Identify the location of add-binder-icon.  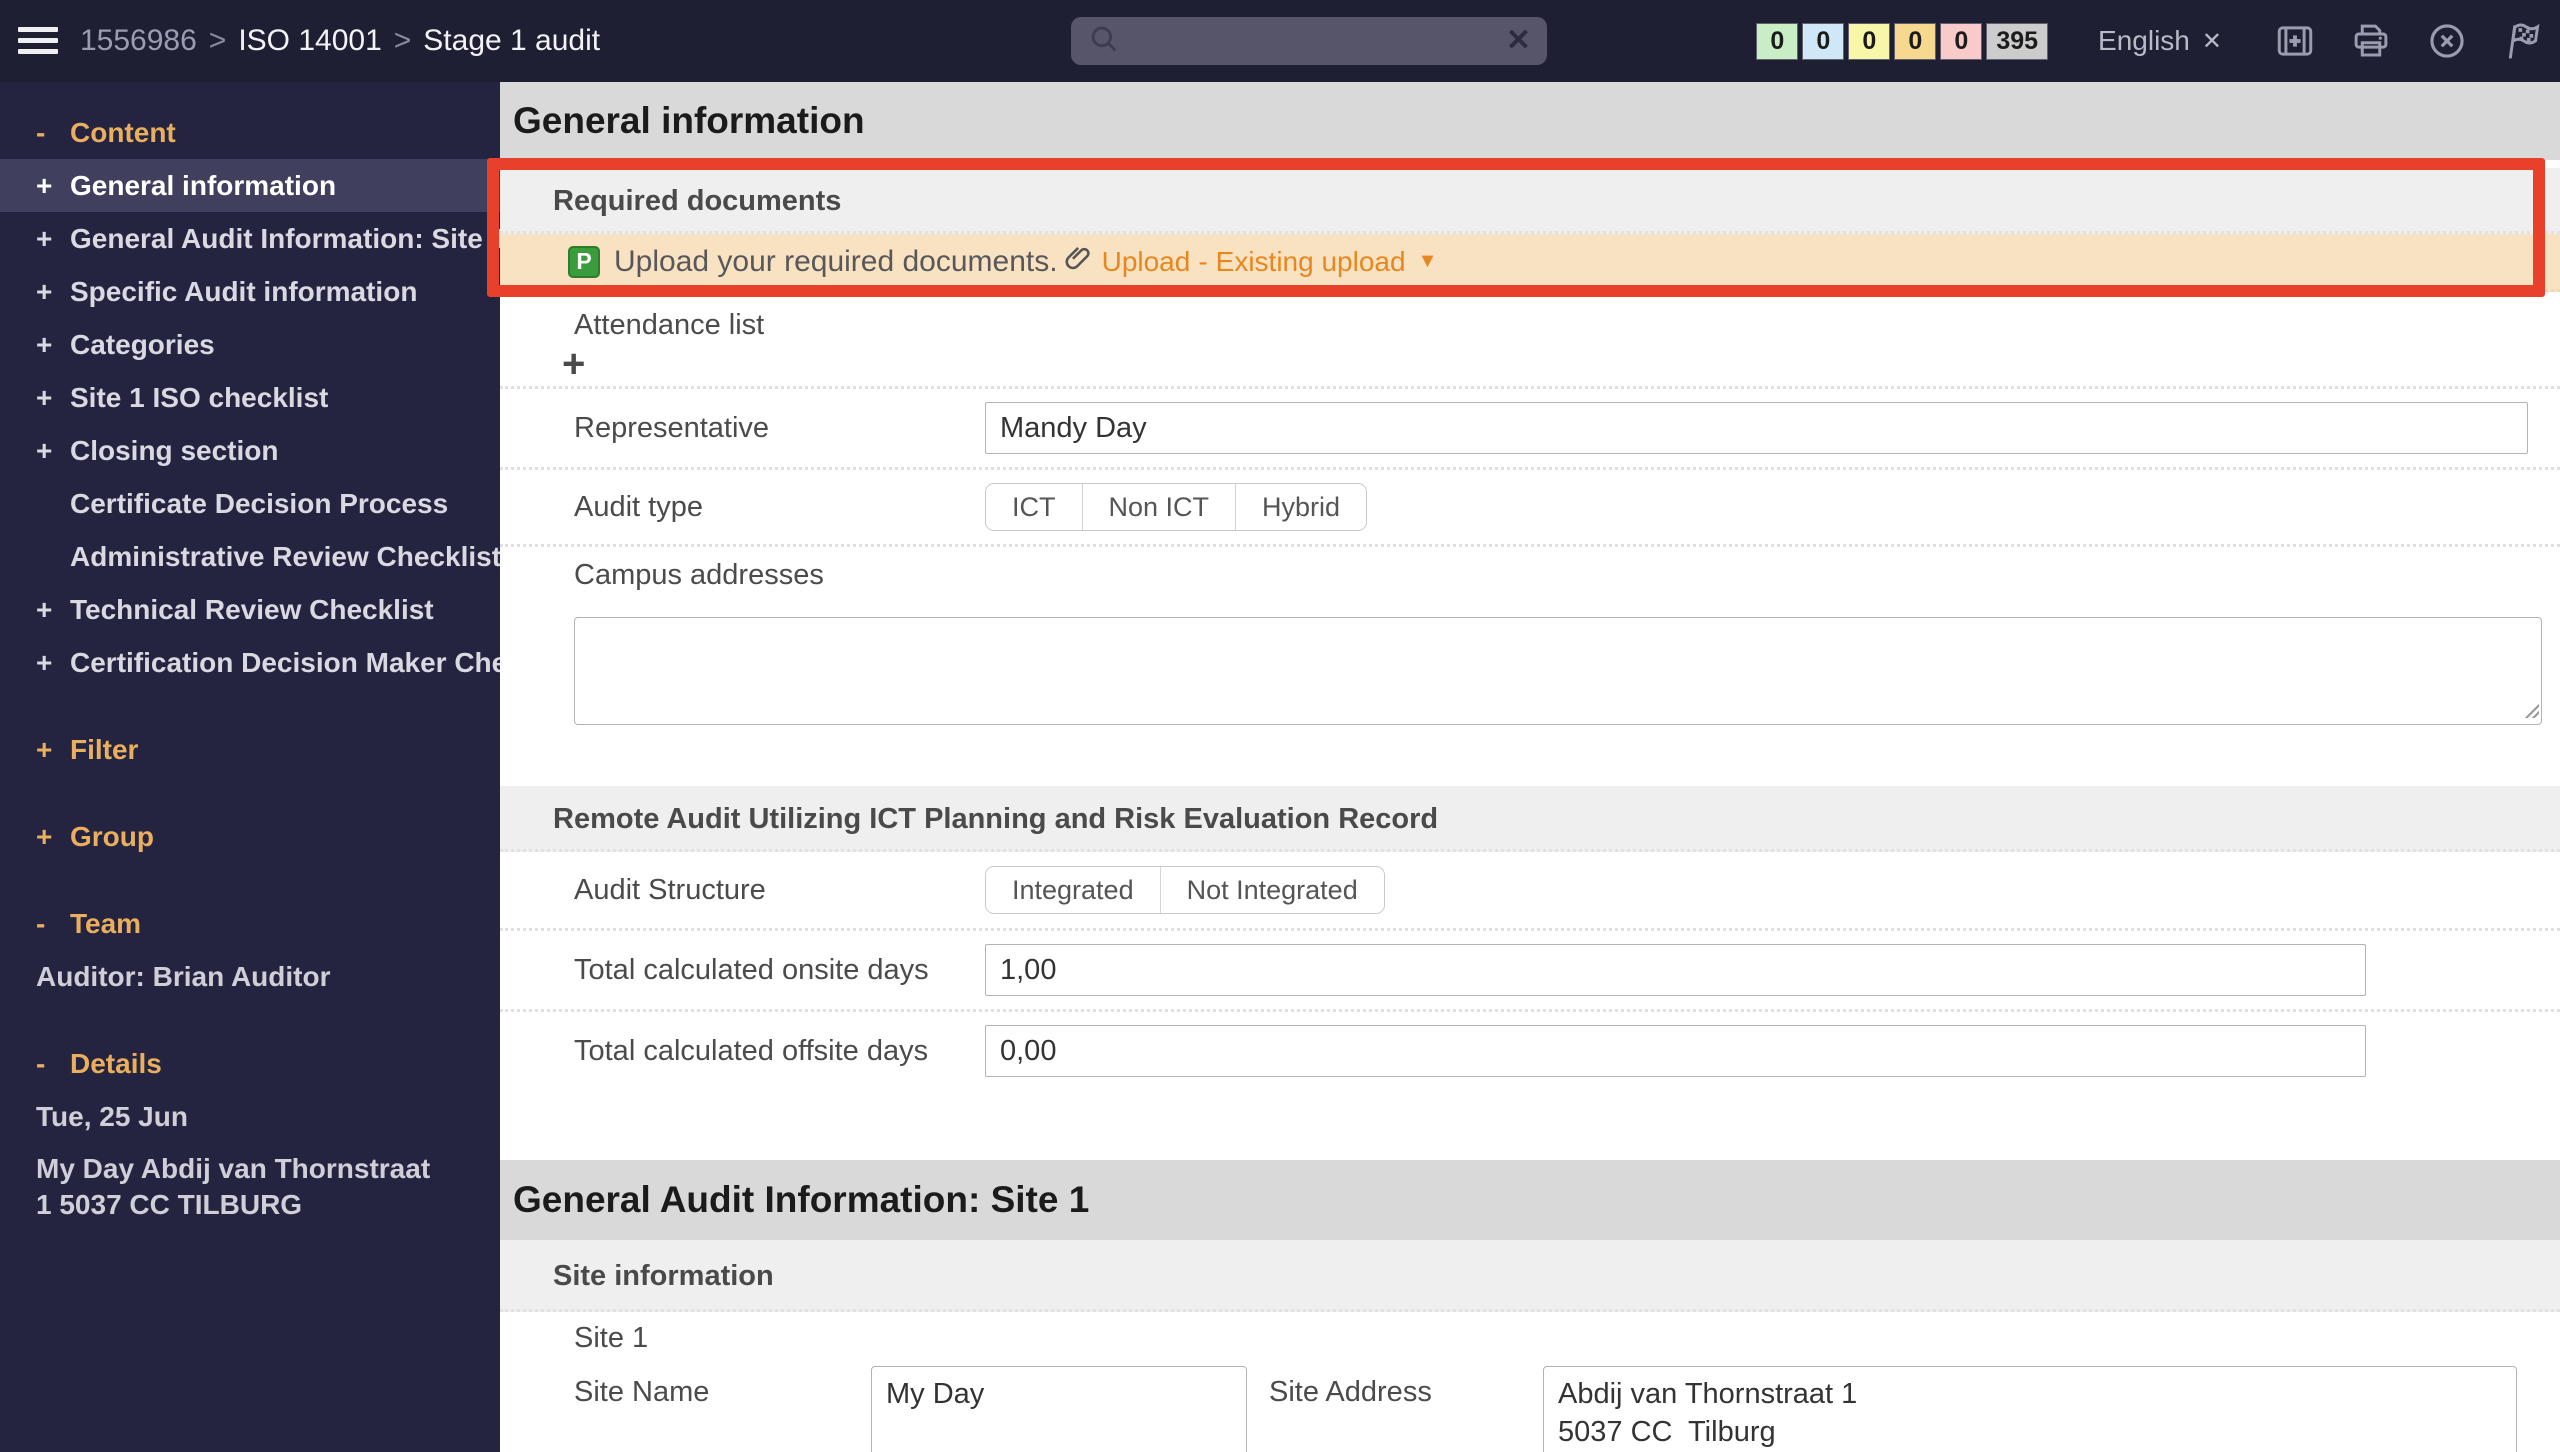
(2295, 41).